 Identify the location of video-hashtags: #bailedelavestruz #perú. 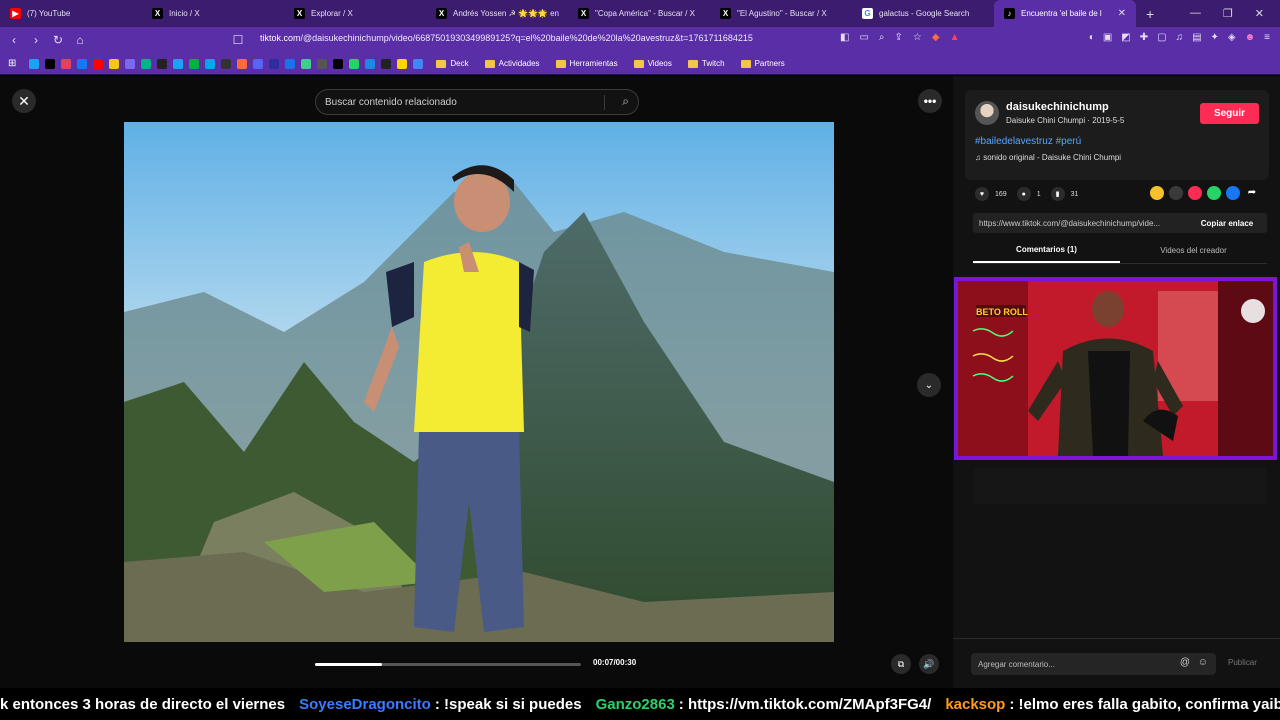
(1028, 141).